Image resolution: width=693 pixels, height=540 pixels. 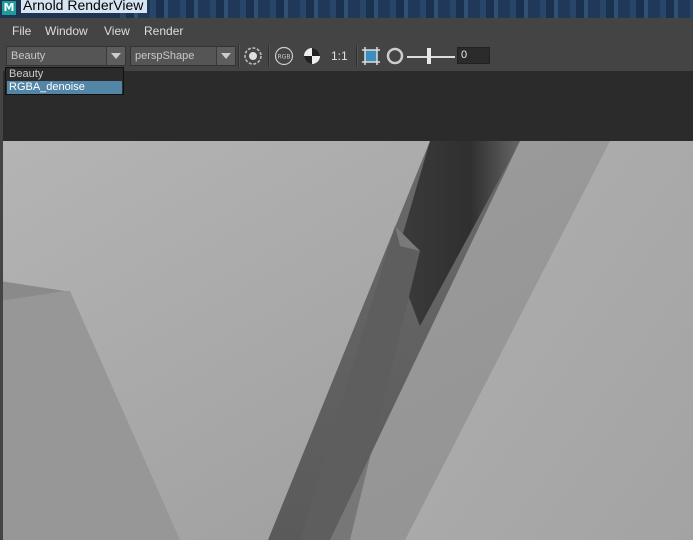 I want to click on viewport-left-edge, so click(x=1, y=340).